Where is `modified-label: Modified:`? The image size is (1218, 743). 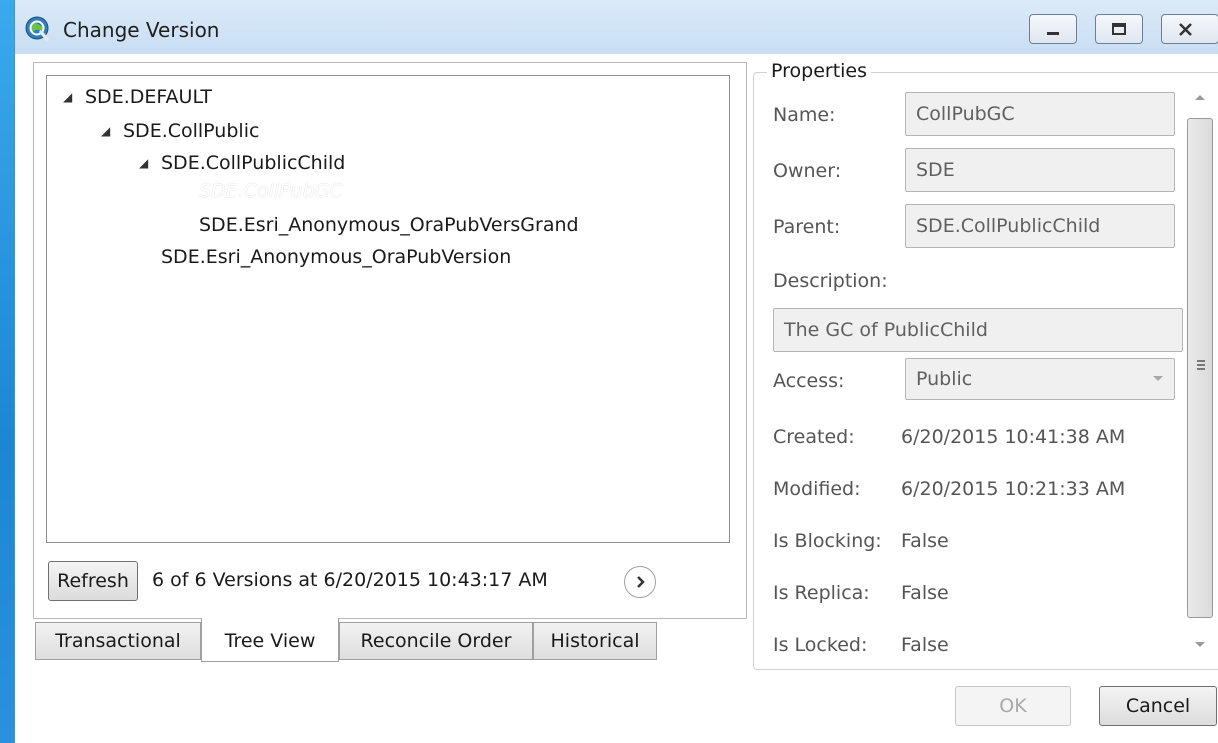
modified-label: Modified: is located at coordinates (817, 489).